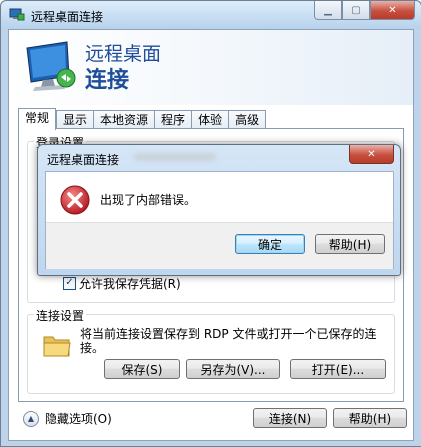 This screenshot has height=447, width=421. I want to click on save-credentials-label: 允许我保存凭据(R), so click(130, 284).